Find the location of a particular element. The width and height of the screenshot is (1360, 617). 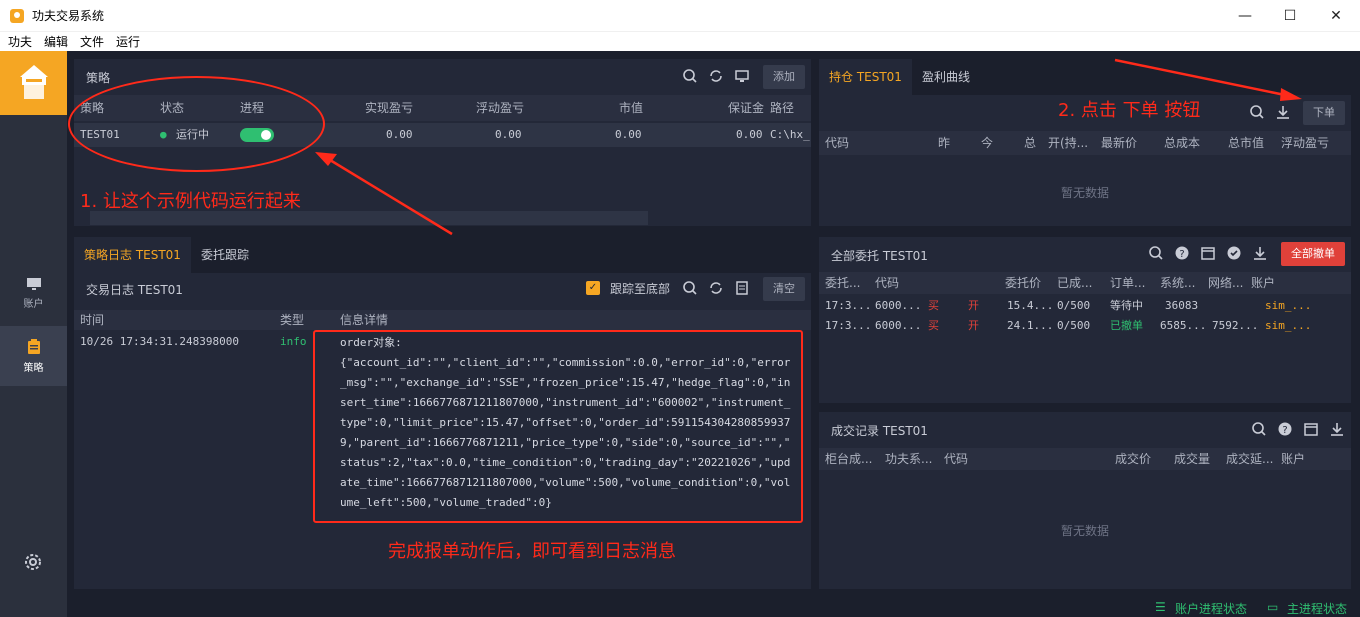

col-path: 路径 is located at coordinates (782, 108).